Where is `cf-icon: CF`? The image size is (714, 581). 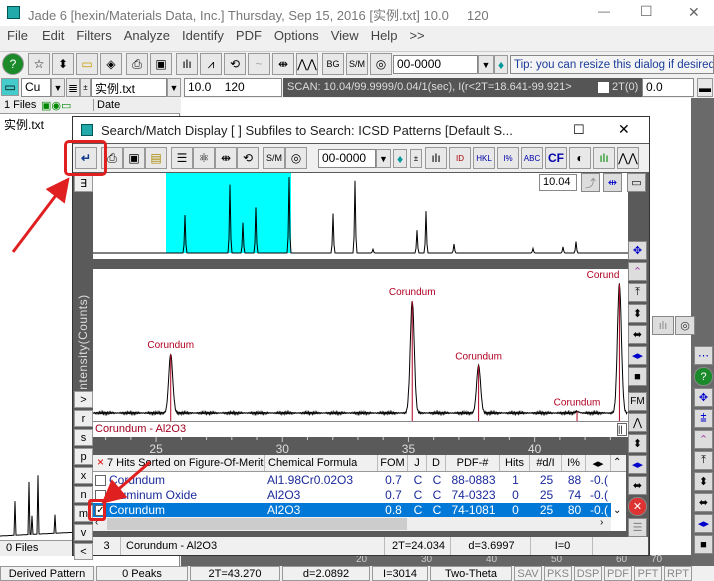 cf-icon: CF is located at coordinates (556, 158).